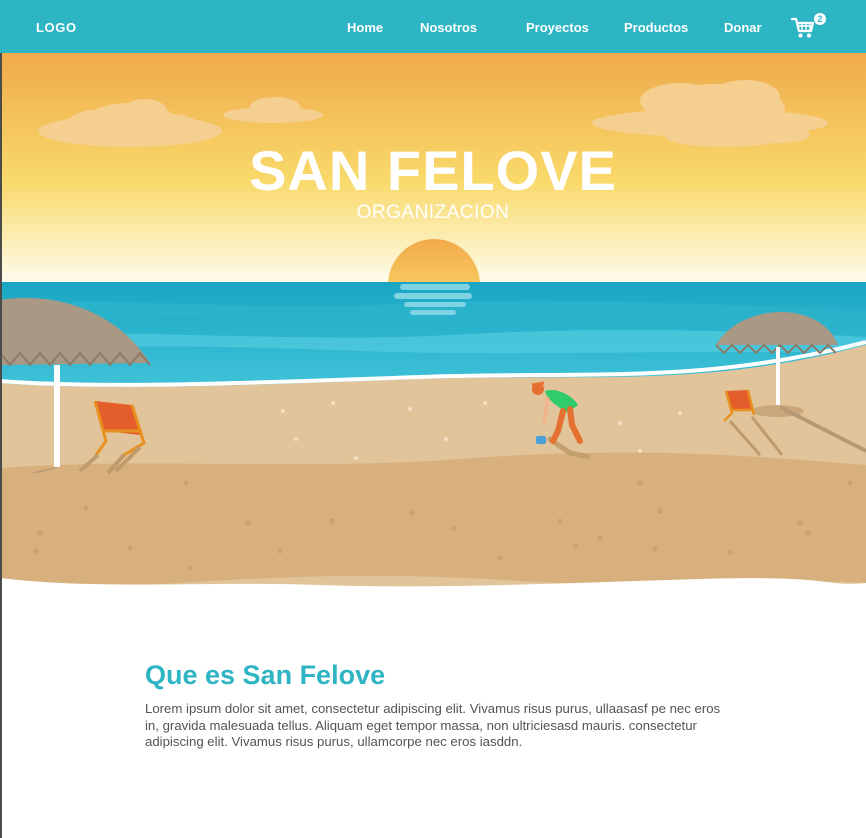 The image size is (866, 838). I want to click on hero-subtitle: ORGANIZACION, so click(433, 212).